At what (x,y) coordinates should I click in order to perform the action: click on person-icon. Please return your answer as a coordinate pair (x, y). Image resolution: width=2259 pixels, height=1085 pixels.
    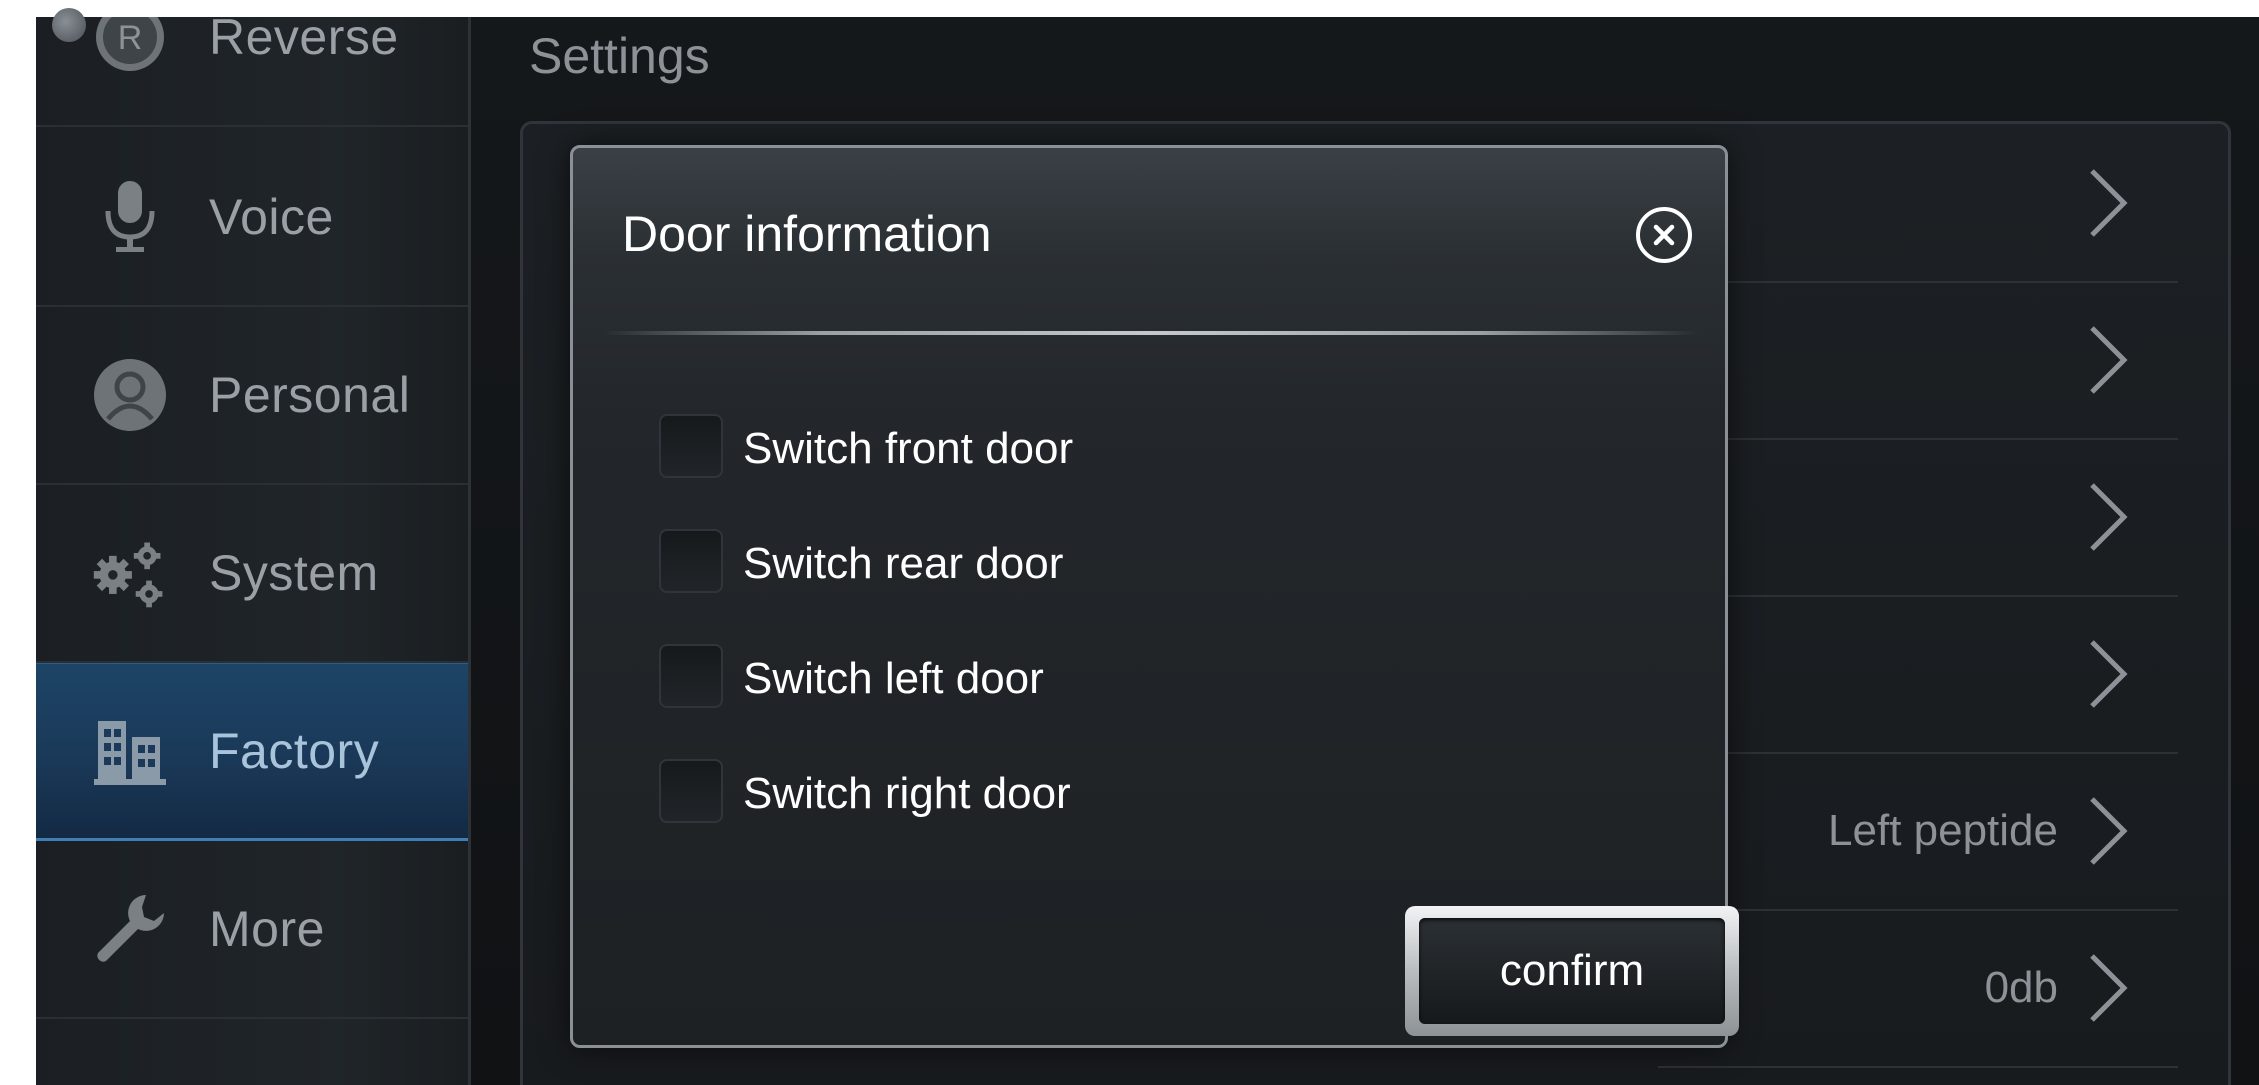
    Looking at the image, I should click on (130, 395).